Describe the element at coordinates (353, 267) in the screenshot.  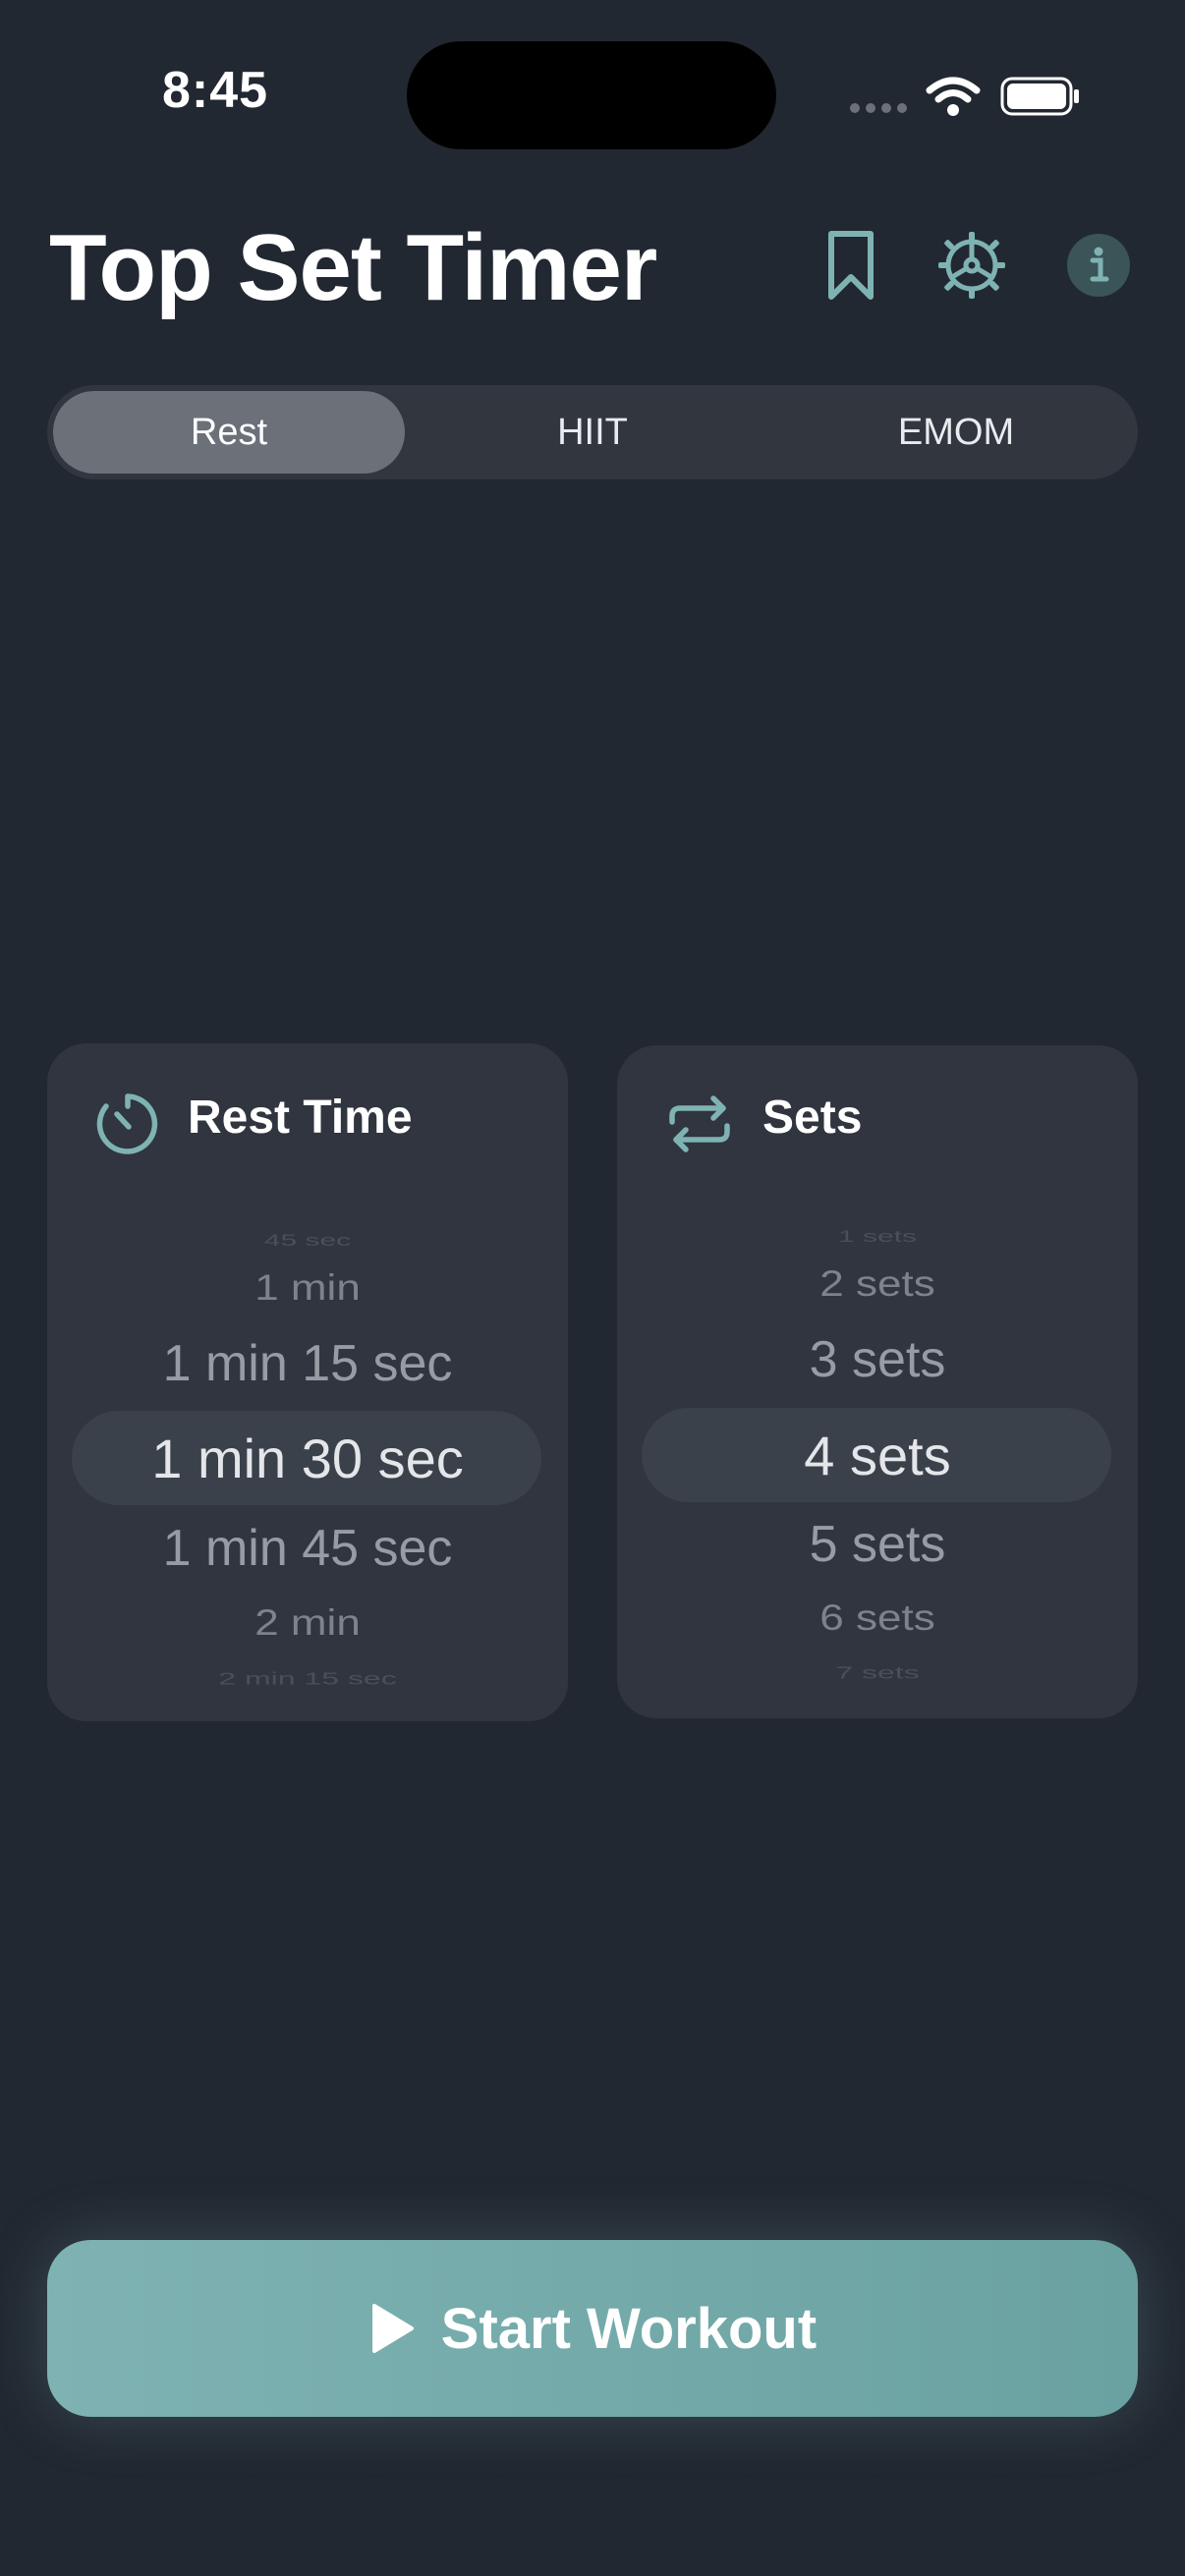
I see `app-title: Top Set Timer` at that location.